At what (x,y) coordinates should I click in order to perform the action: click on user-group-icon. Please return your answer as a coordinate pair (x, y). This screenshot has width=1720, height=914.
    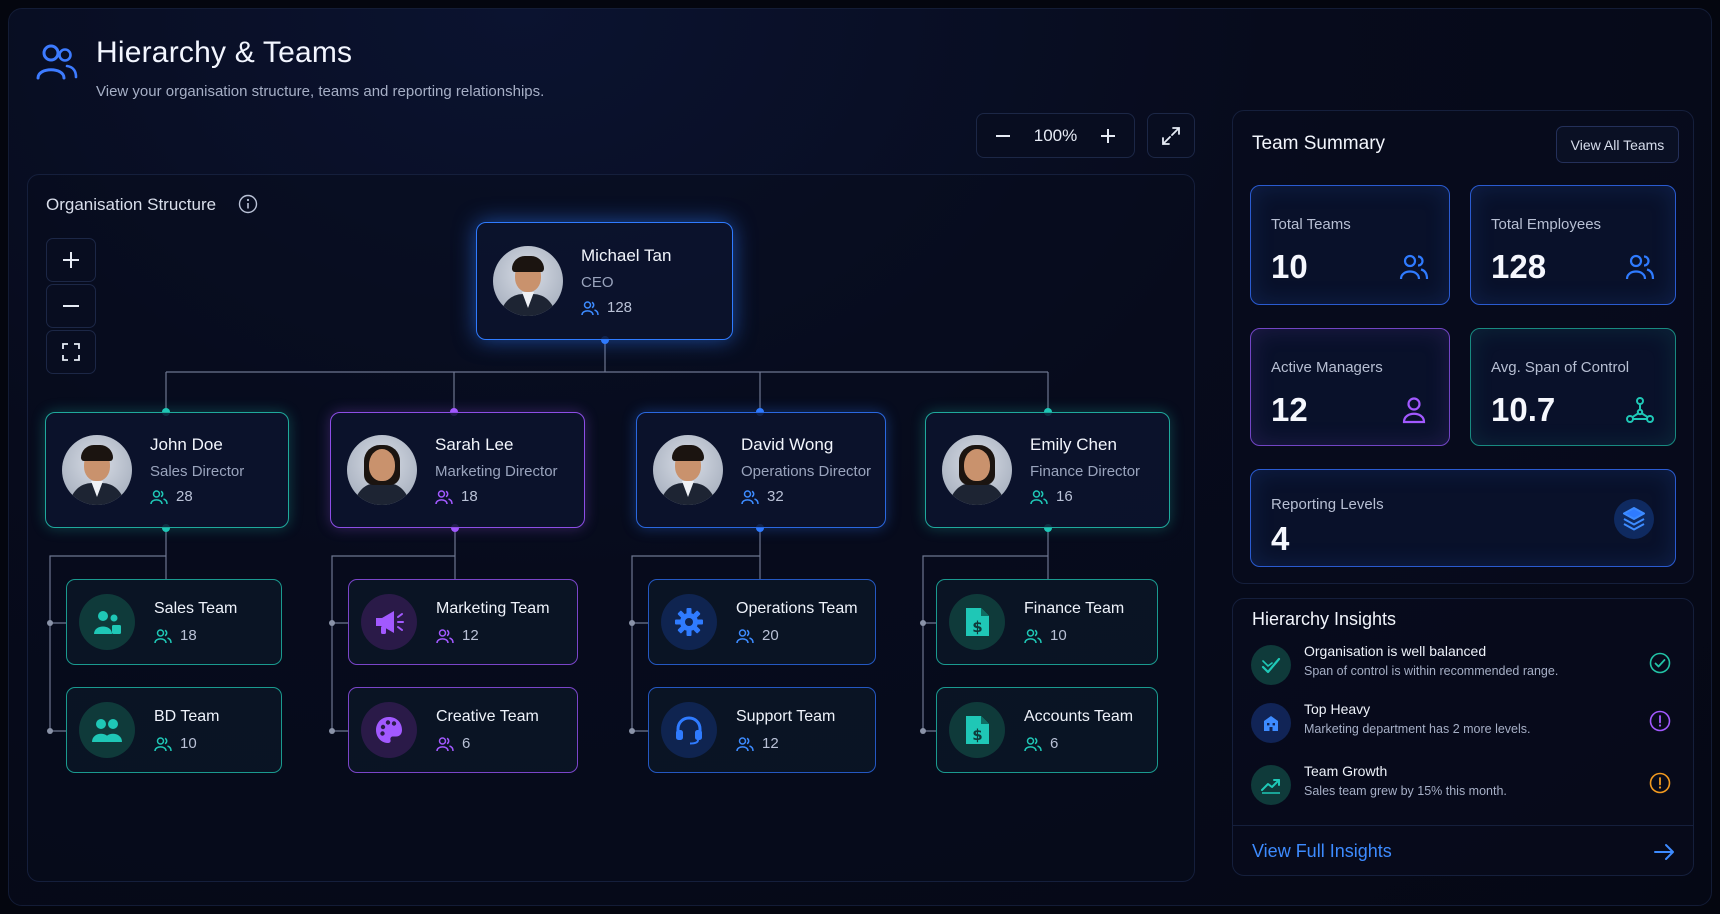
    Looking at the image, I should click on (107, 622).